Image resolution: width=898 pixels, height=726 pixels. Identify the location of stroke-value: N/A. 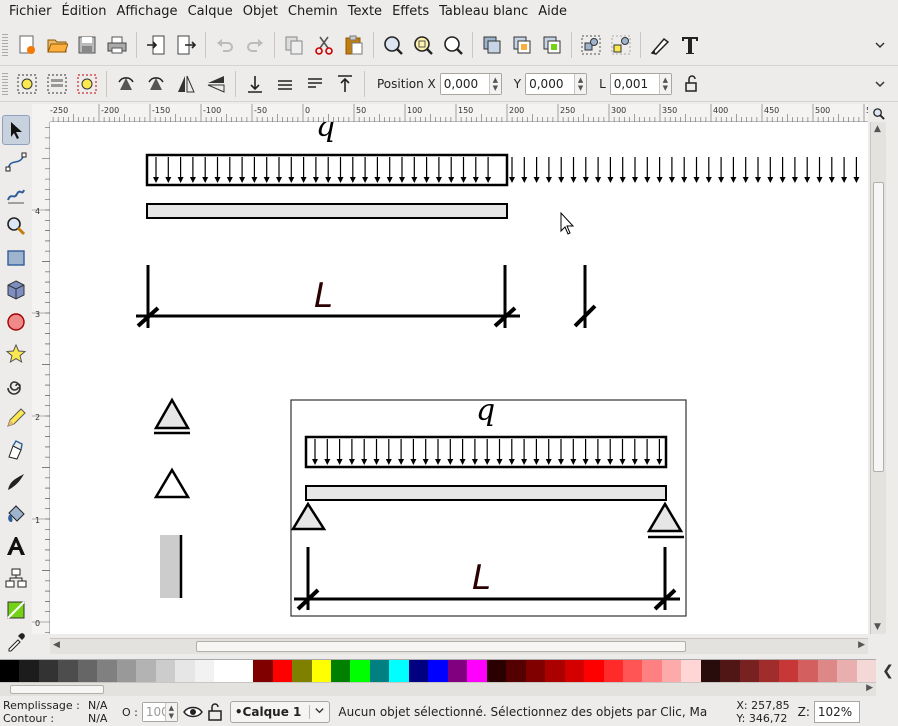
(101, 718).